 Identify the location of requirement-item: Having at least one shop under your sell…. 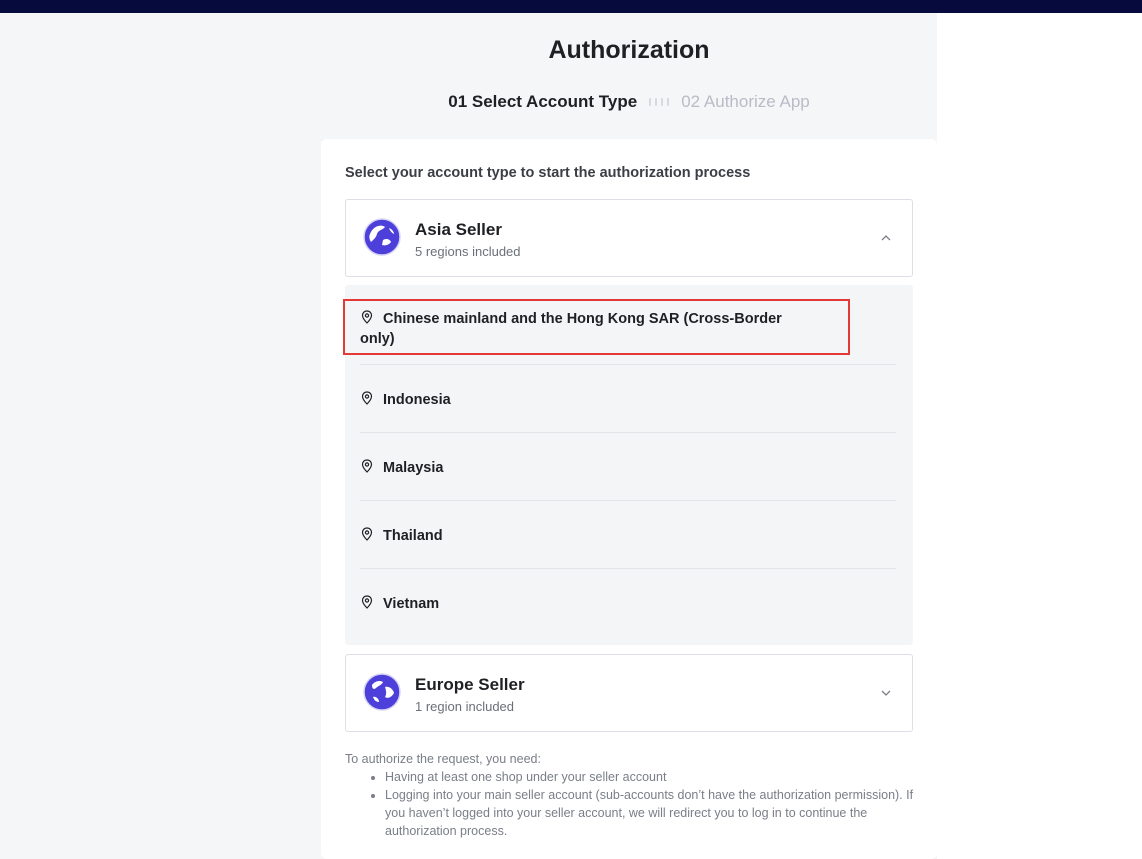
(655, 777).